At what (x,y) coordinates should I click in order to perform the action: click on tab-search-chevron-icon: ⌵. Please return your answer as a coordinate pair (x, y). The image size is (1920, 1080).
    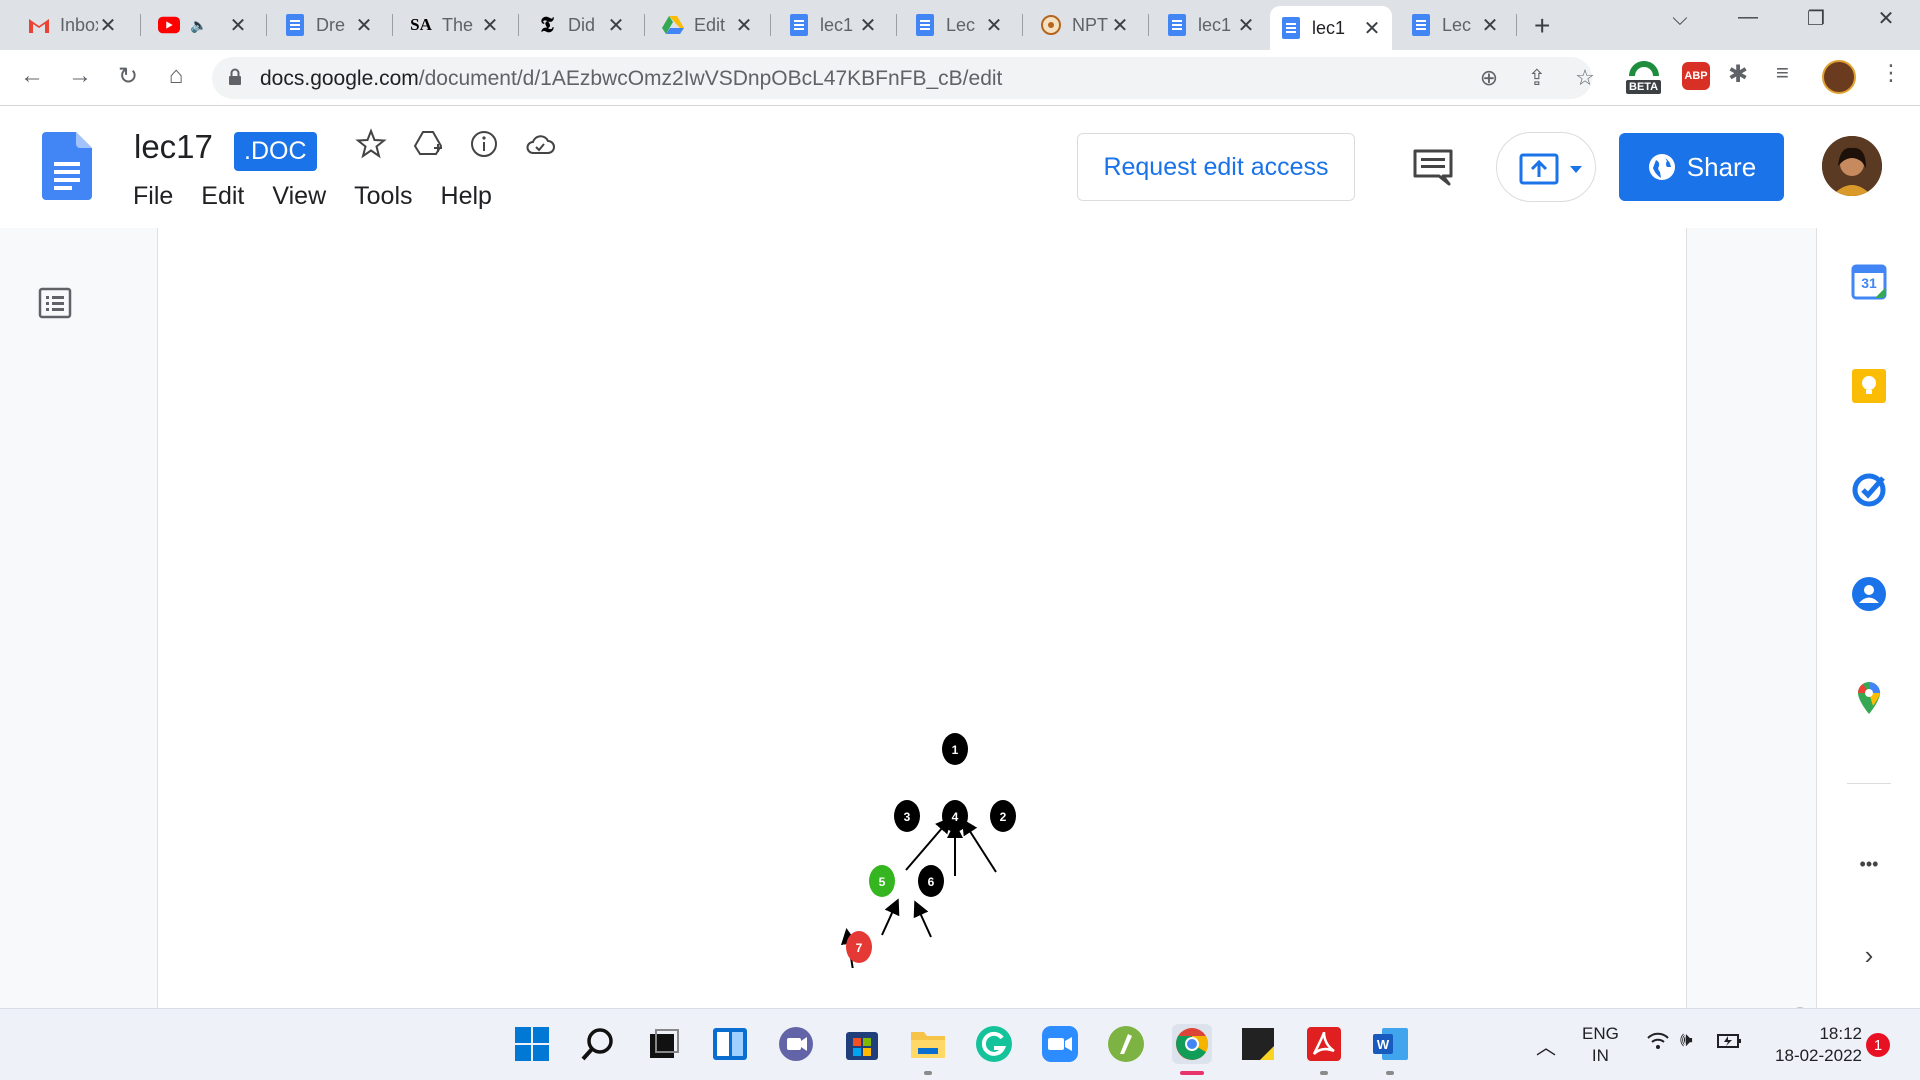
    Looking at the image, I should click on (1680, 19).